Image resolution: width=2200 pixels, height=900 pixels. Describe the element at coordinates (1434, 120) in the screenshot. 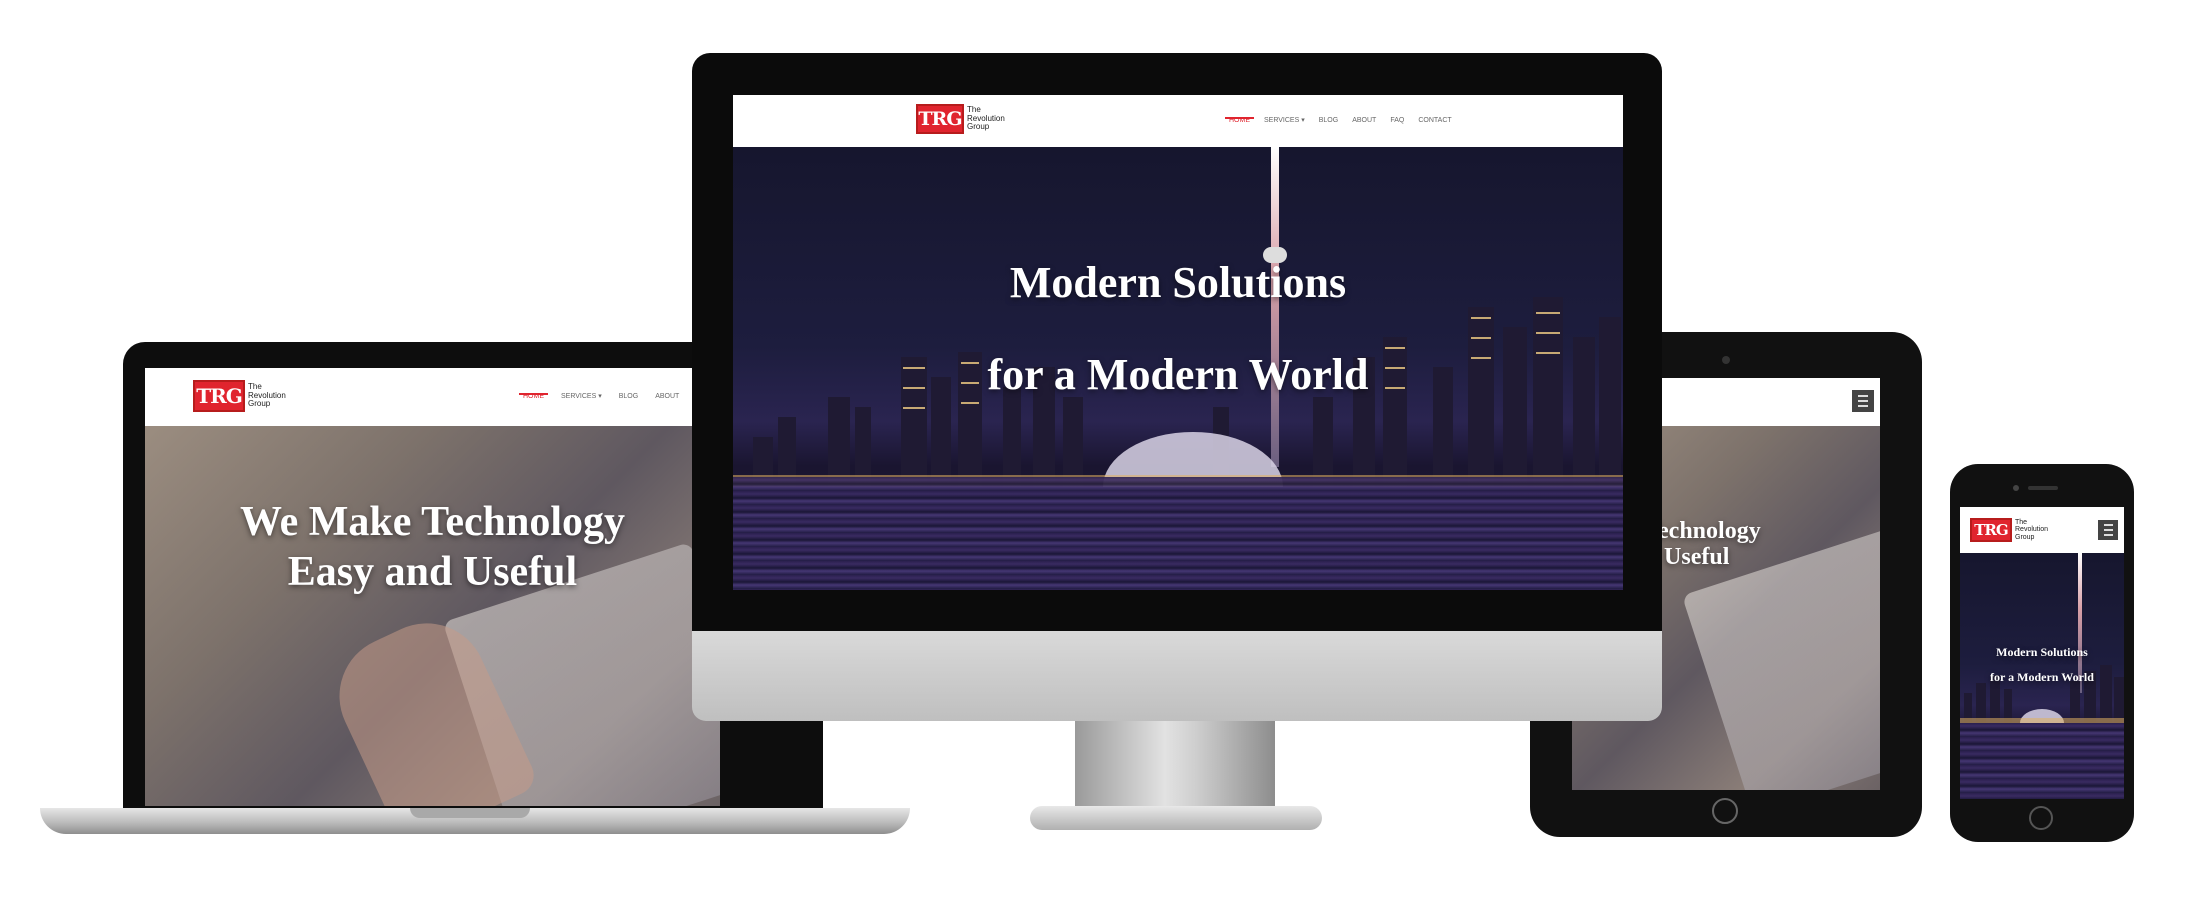

I see `nav-contact: CONTACT` at that location.